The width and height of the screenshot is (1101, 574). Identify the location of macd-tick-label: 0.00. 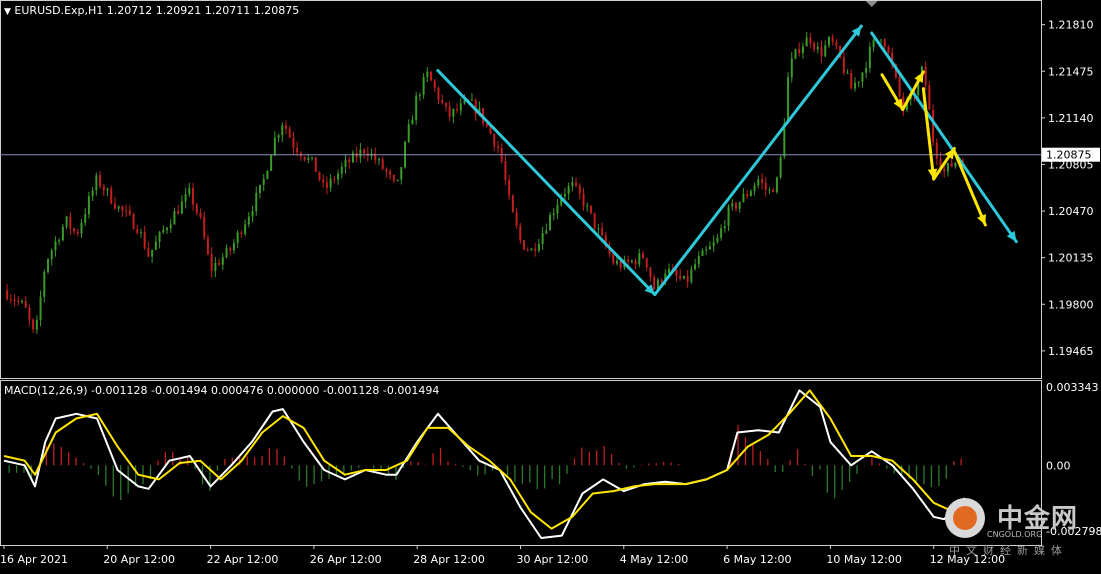
(1058, 465).